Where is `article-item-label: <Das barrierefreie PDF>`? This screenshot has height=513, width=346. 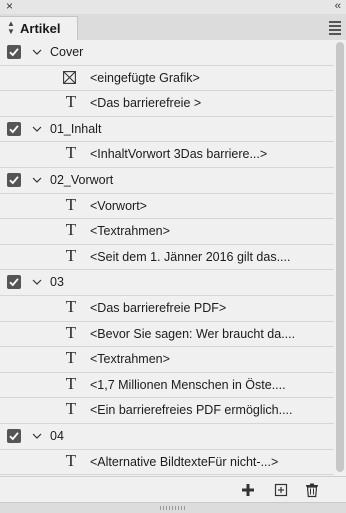
article-item-label: <Das barrierefreie PDF> is located at coordinates (158, 307).